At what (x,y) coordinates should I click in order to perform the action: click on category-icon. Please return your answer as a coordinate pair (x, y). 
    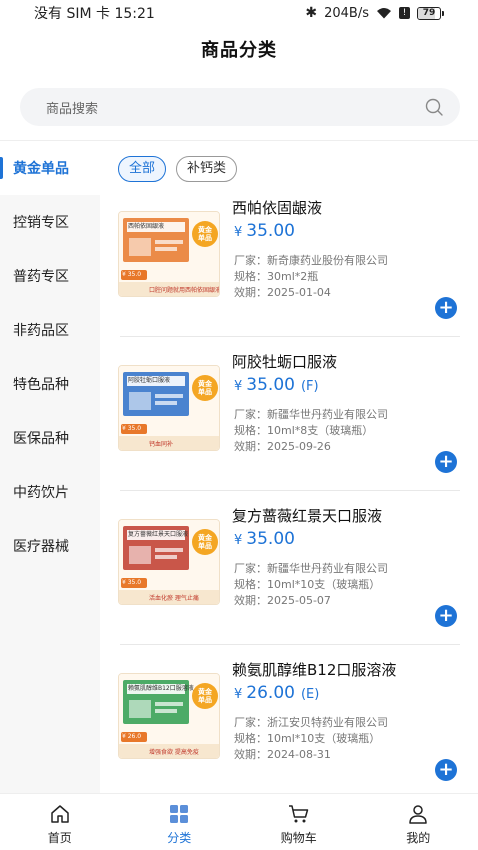
    Looking at the image, I should click on (179, 814).